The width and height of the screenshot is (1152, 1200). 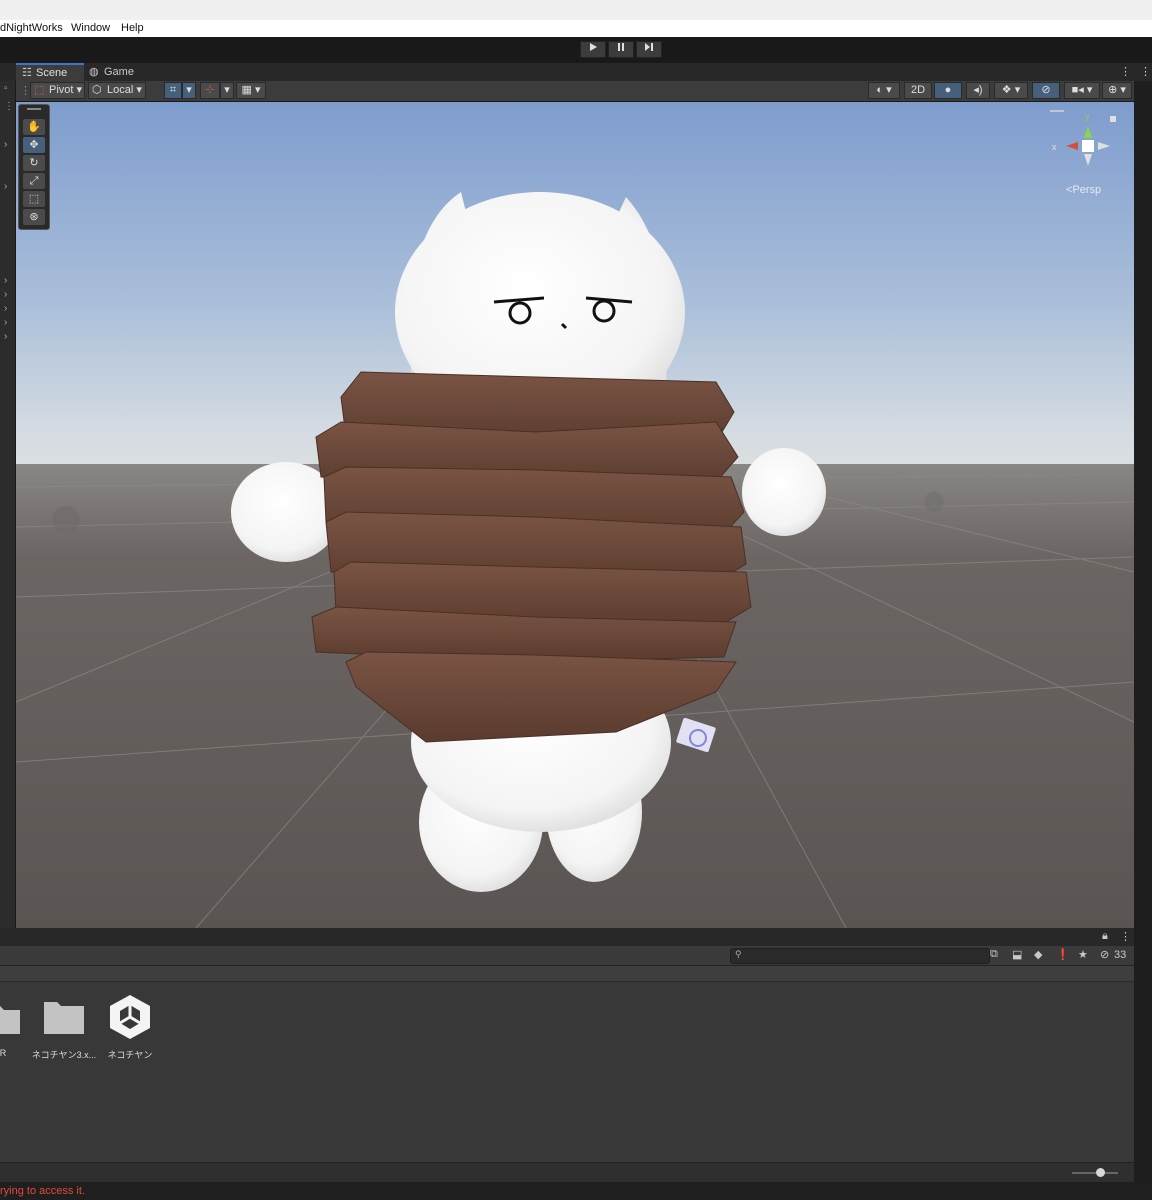 What do you see at coordinates (567, 937) in the screenshot?
I see `project-panel-header: 🔒︎ ⋮` at bounding box center [567, 937].